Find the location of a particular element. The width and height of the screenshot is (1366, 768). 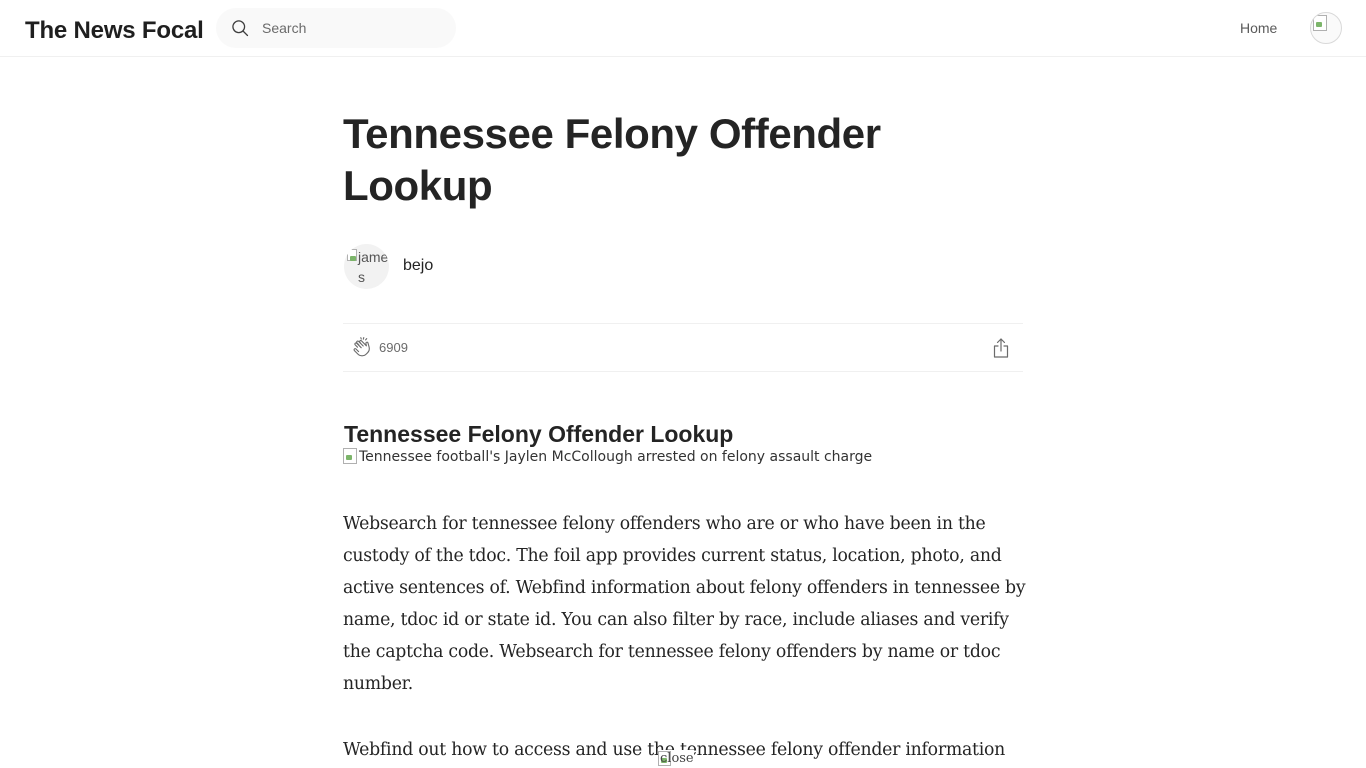

user-avatar is located at coordinates (1326, 28).